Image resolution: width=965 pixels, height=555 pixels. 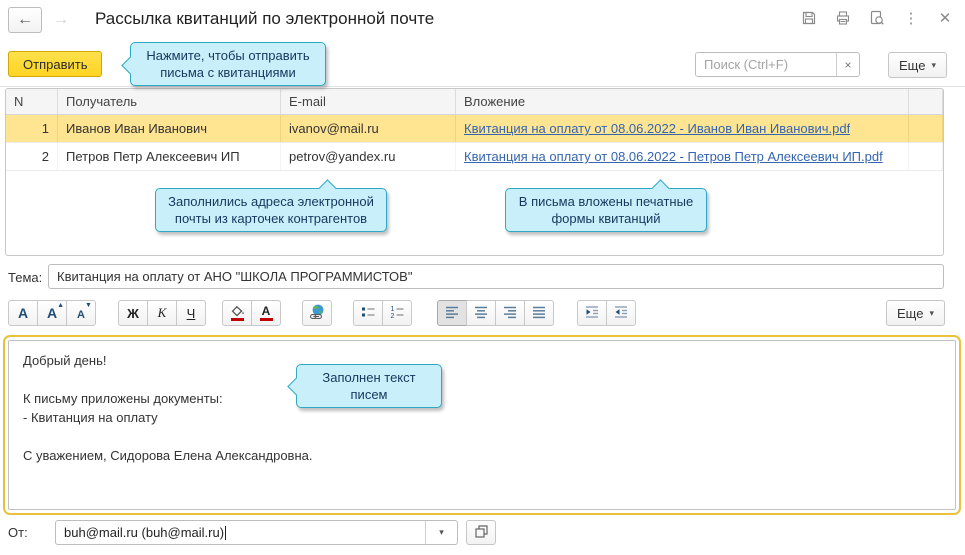 I want to click on underline-button: Ч, so click(x=191, y=313).